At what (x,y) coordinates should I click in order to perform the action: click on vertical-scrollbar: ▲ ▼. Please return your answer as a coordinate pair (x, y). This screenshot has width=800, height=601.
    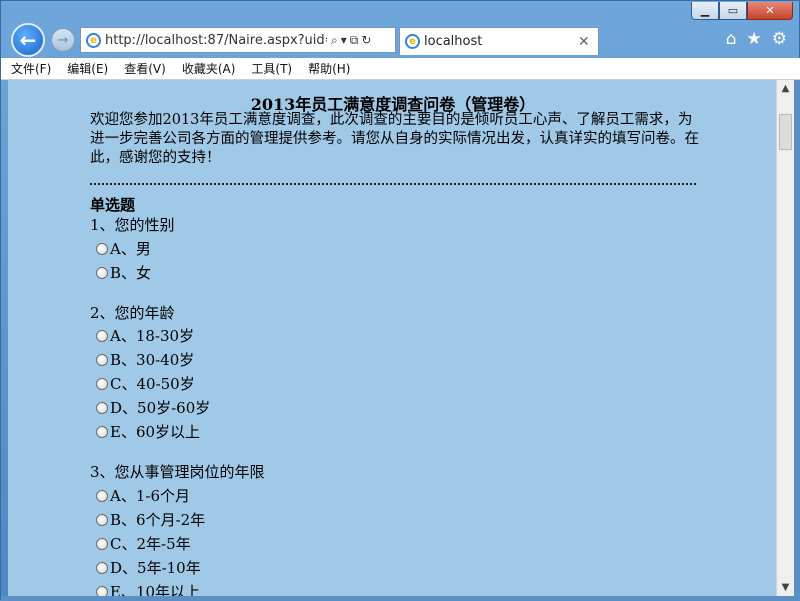
    Looking at the image, I should click on (785, 338).